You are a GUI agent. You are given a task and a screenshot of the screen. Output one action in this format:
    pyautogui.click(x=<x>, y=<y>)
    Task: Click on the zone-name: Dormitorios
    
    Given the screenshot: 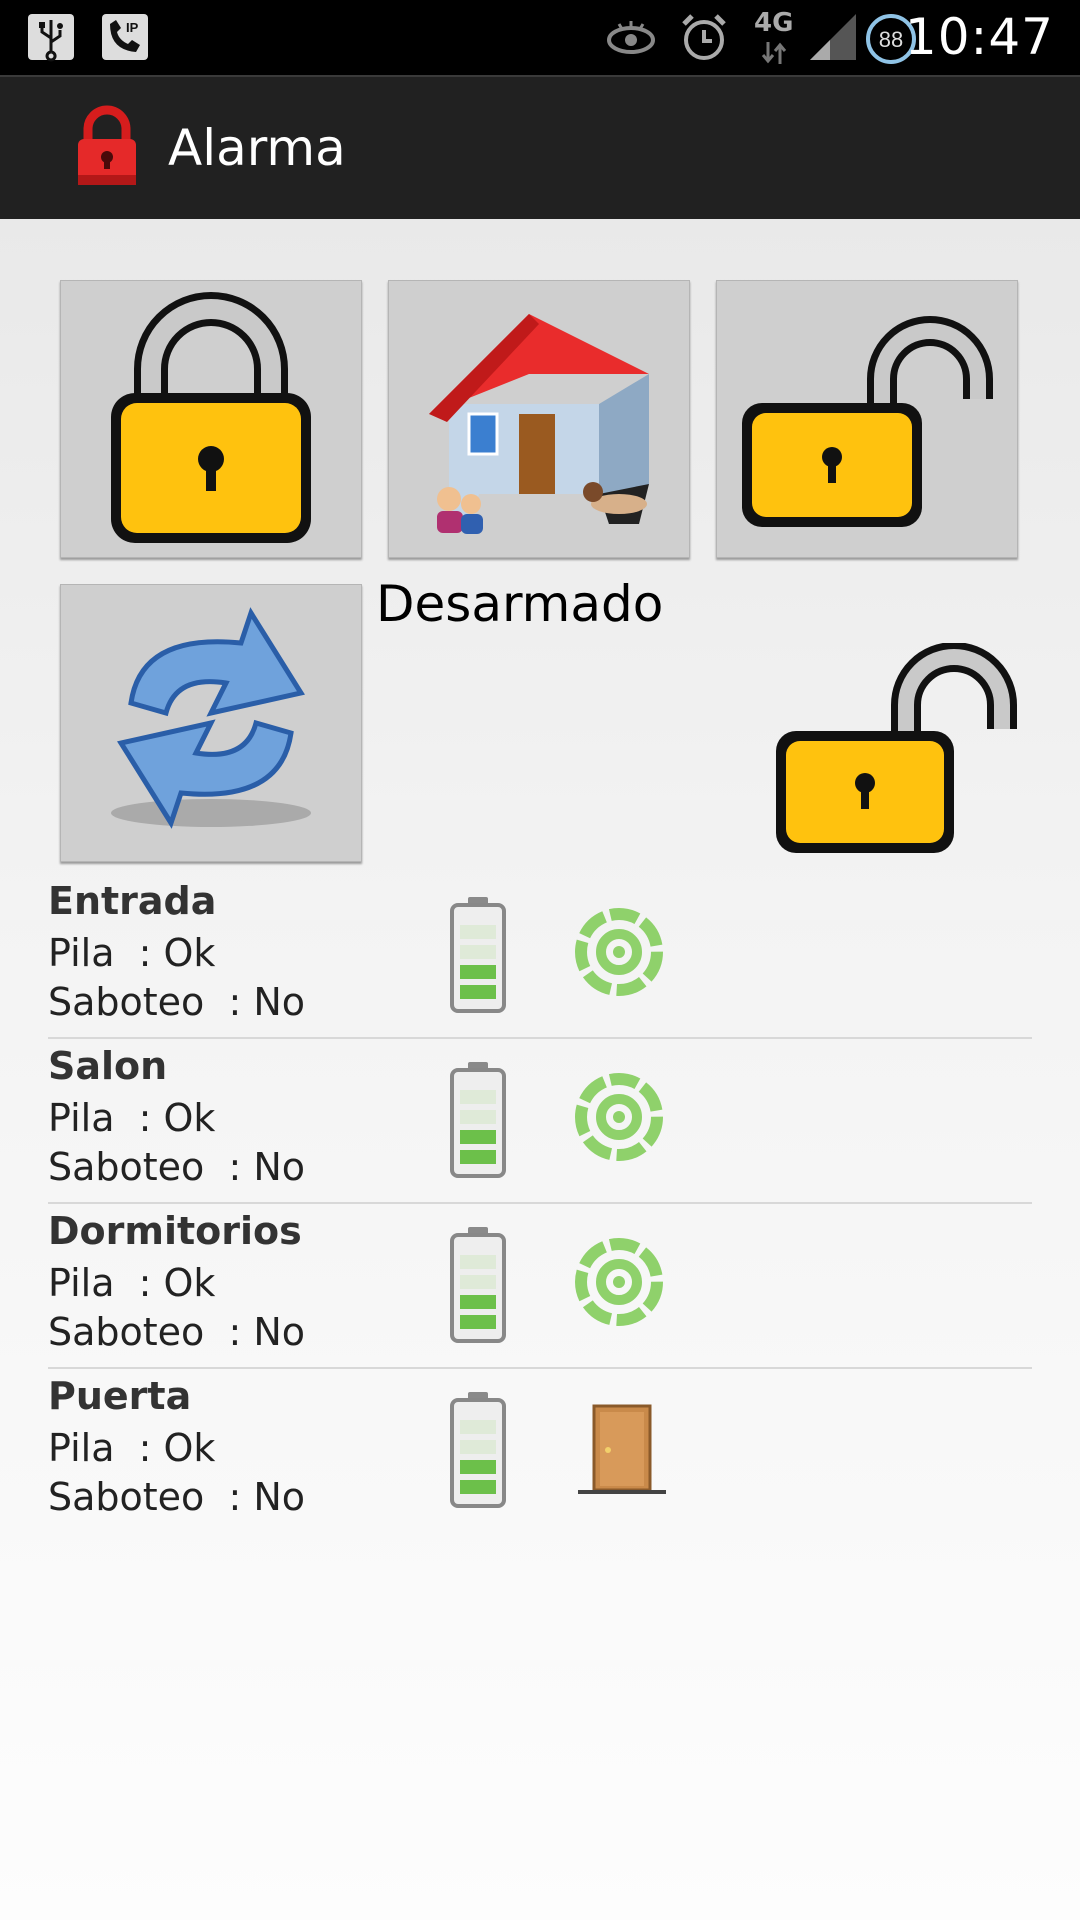 What is the action you would take?
    pyautogui.click(x=175, y=1231)
    